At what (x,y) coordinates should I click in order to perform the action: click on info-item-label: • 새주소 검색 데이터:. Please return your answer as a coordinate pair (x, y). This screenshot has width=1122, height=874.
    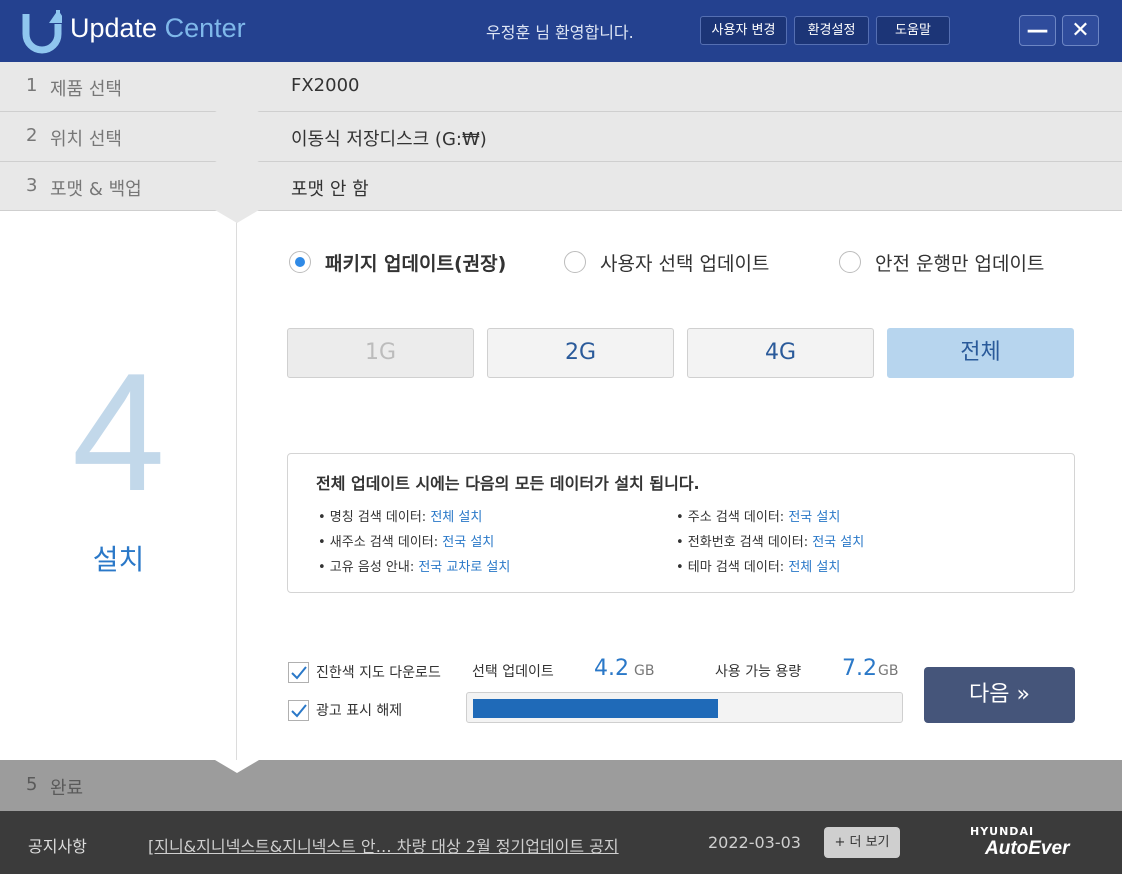
    Looking at the image, I should click on (380, 542).